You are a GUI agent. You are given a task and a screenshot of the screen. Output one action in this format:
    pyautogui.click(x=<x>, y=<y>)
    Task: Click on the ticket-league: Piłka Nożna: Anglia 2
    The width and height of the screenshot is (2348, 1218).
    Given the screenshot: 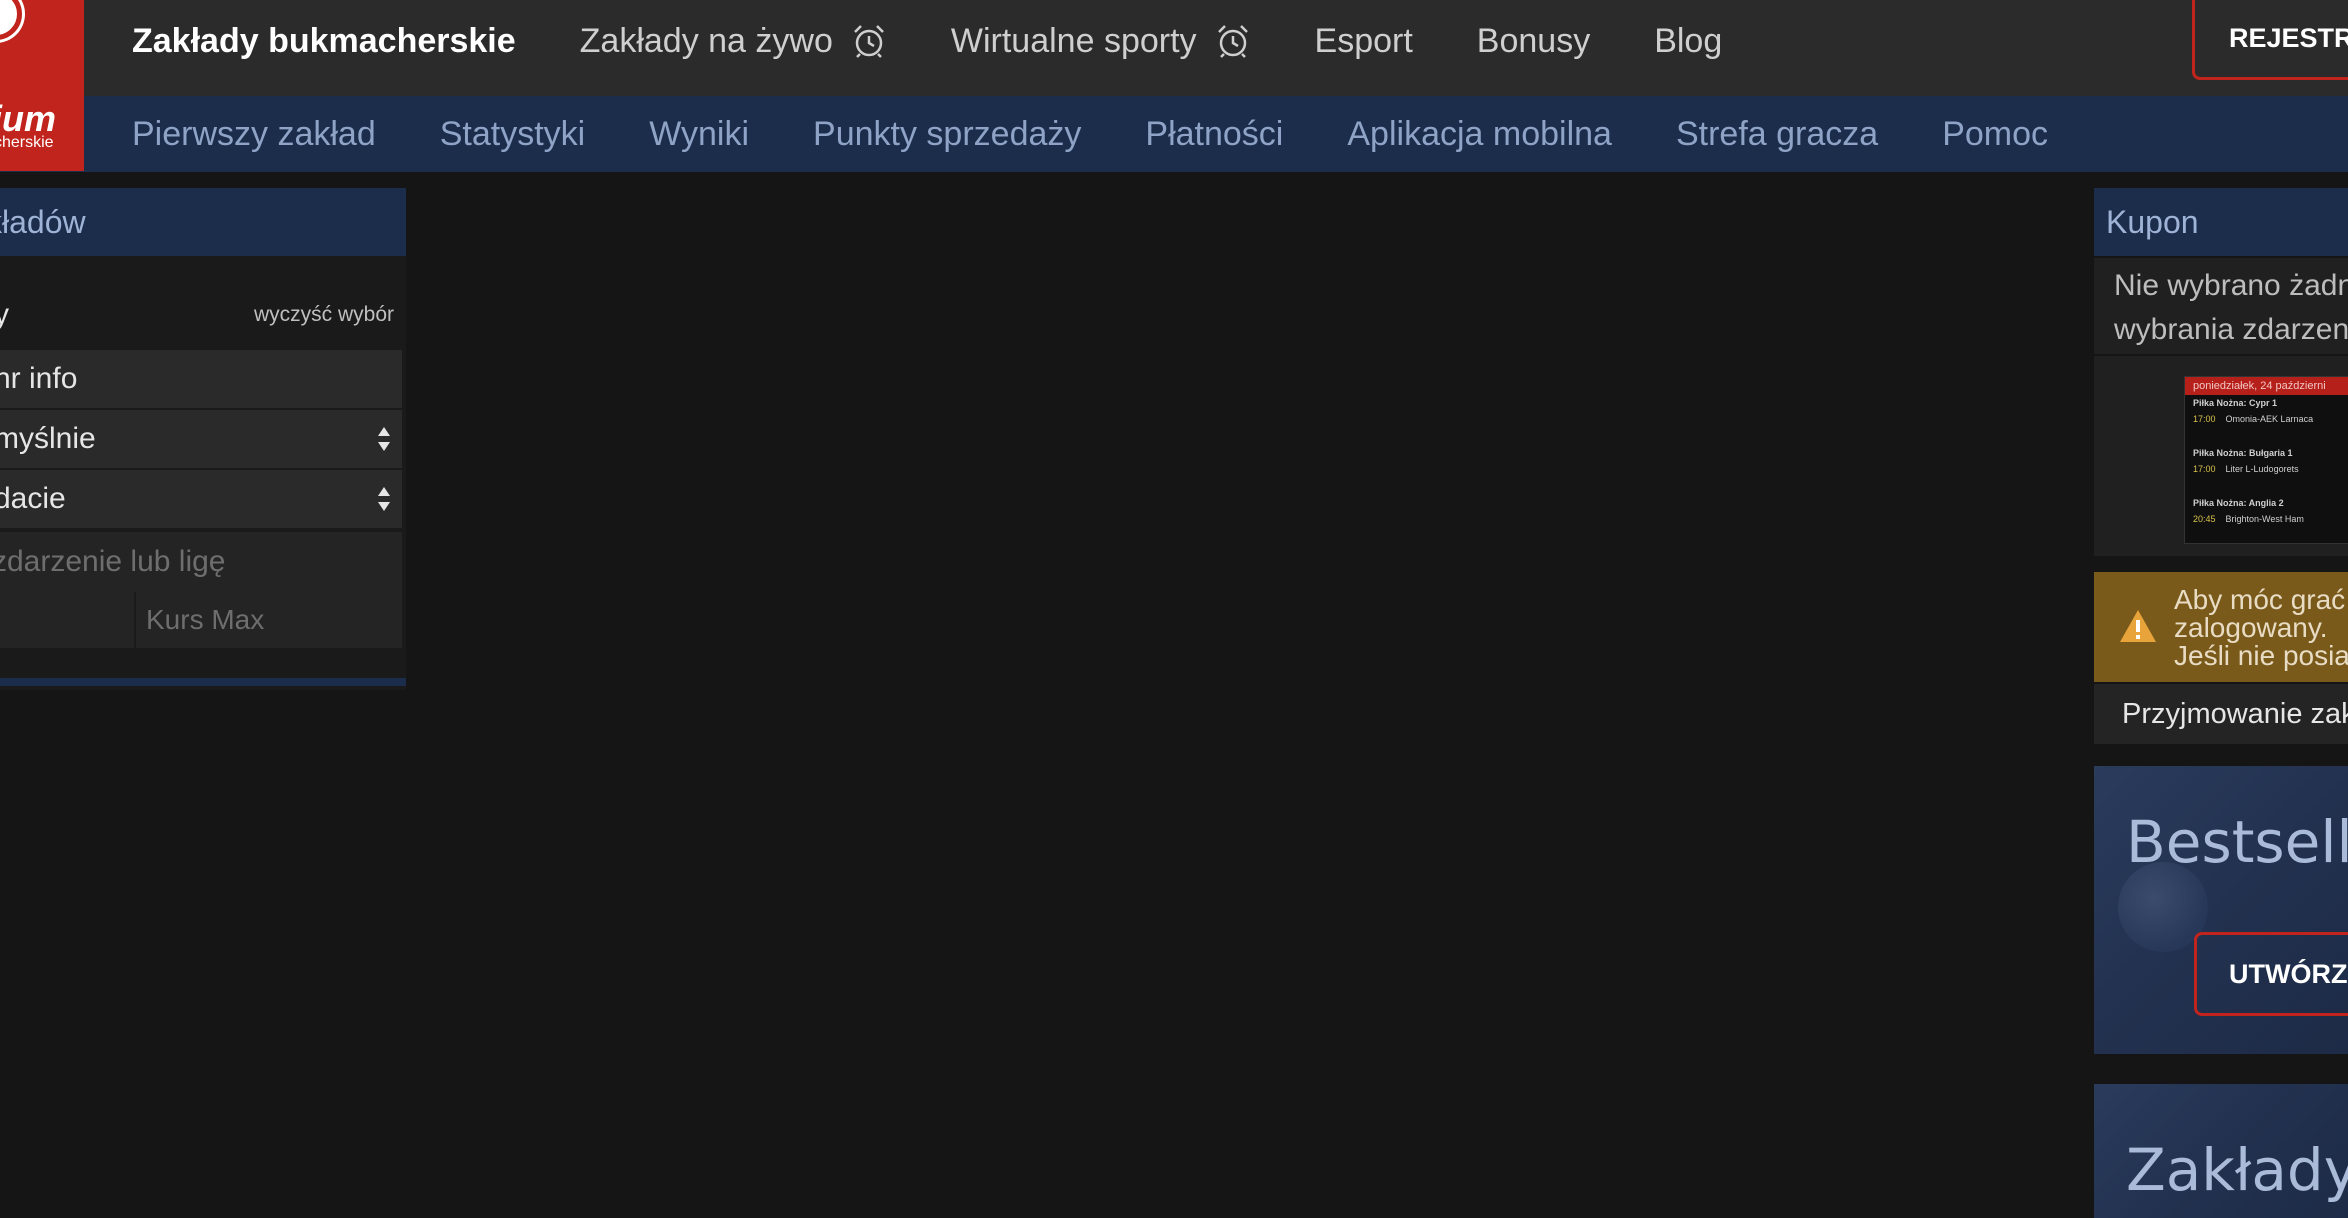 What is the action you would take?
    pyautogui.click(x=2238, y=503)
    